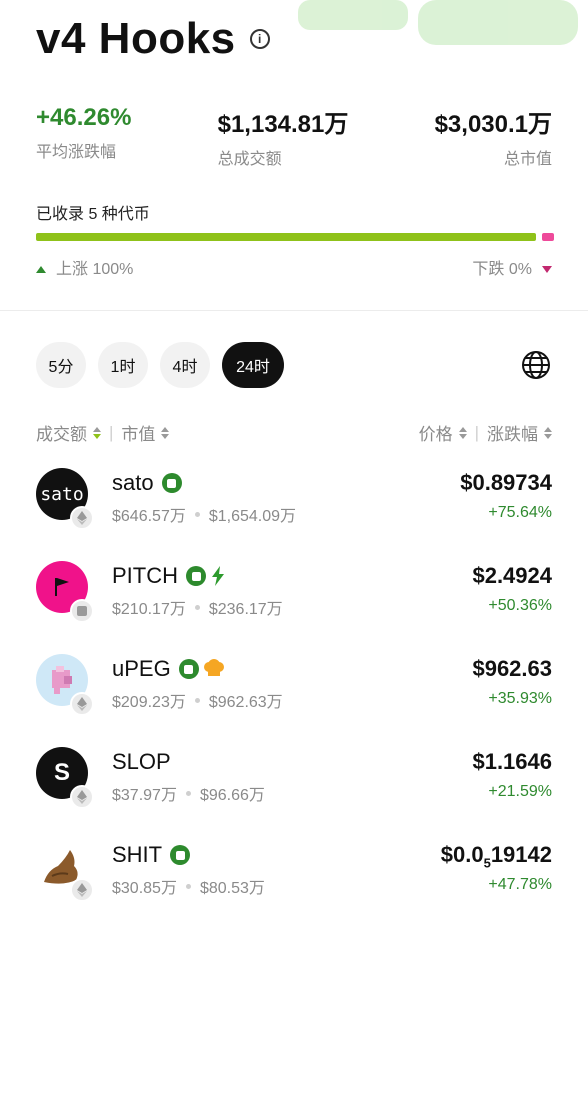 This screenshot has width=588, height=1110. I want to click on page-header: v4 Hooks i, so click(153, 39).